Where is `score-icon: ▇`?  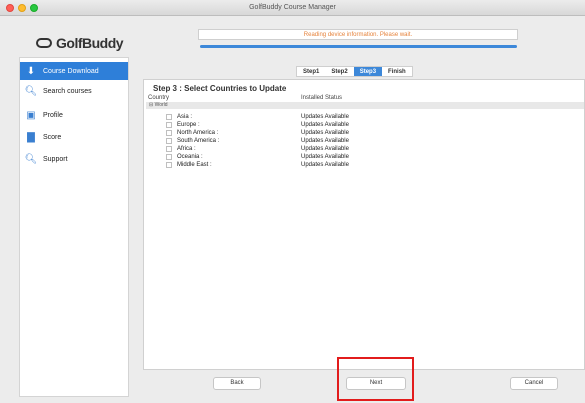 score-icon: ▇ is located at coordinates (31, 137).